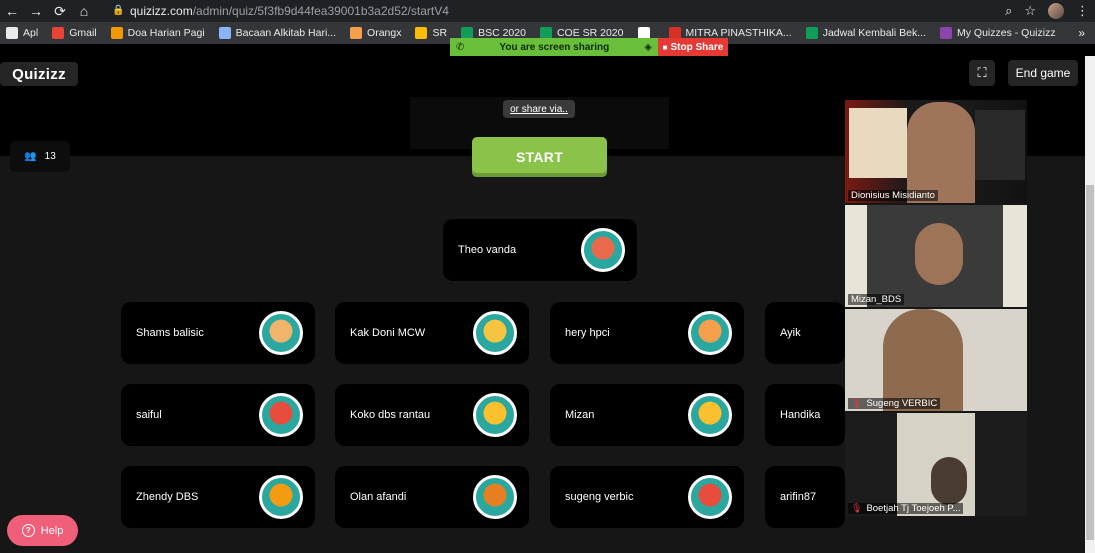 The width and height of the screenshot is (1095, 553). Describe the element at coordinates (893, 195) in the screenshot. I see `participant-name: Dionisius Misidianto` at that location.